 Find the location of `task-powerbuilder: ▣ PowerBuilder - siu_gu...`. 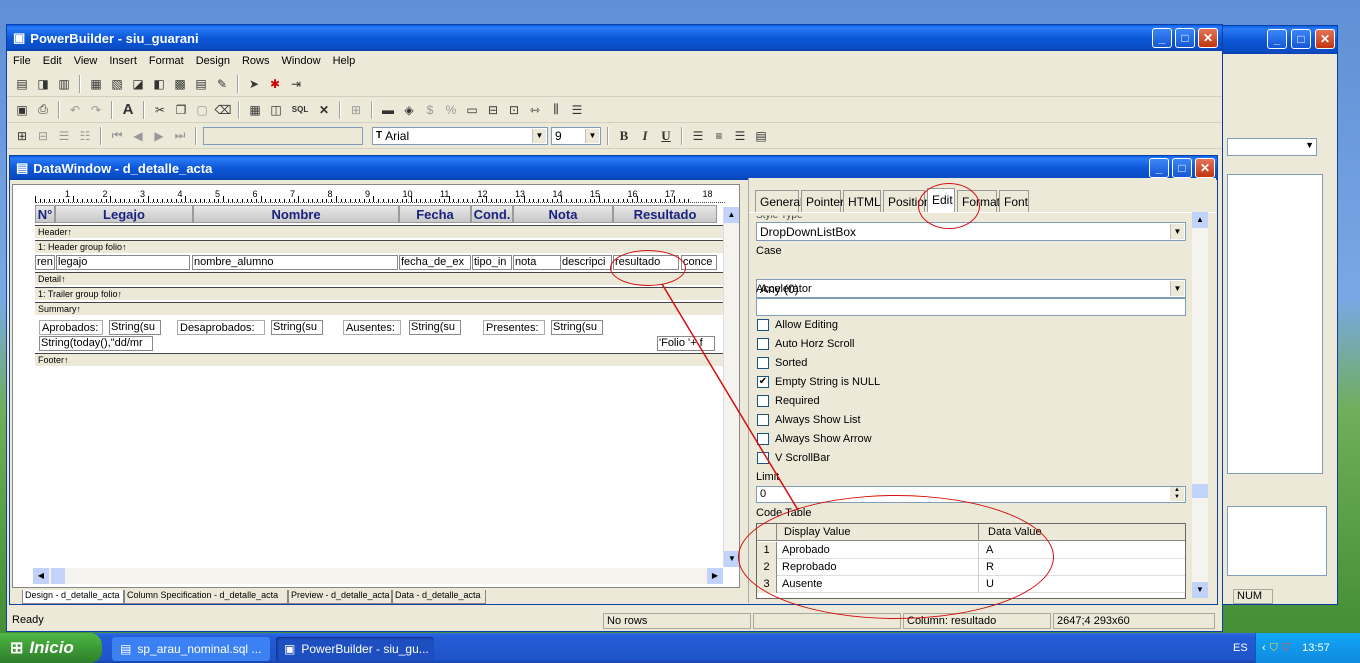

task-powerbuilder: ▣ PowerBuilder - siu_gu... is located at coordinates (355, 649).